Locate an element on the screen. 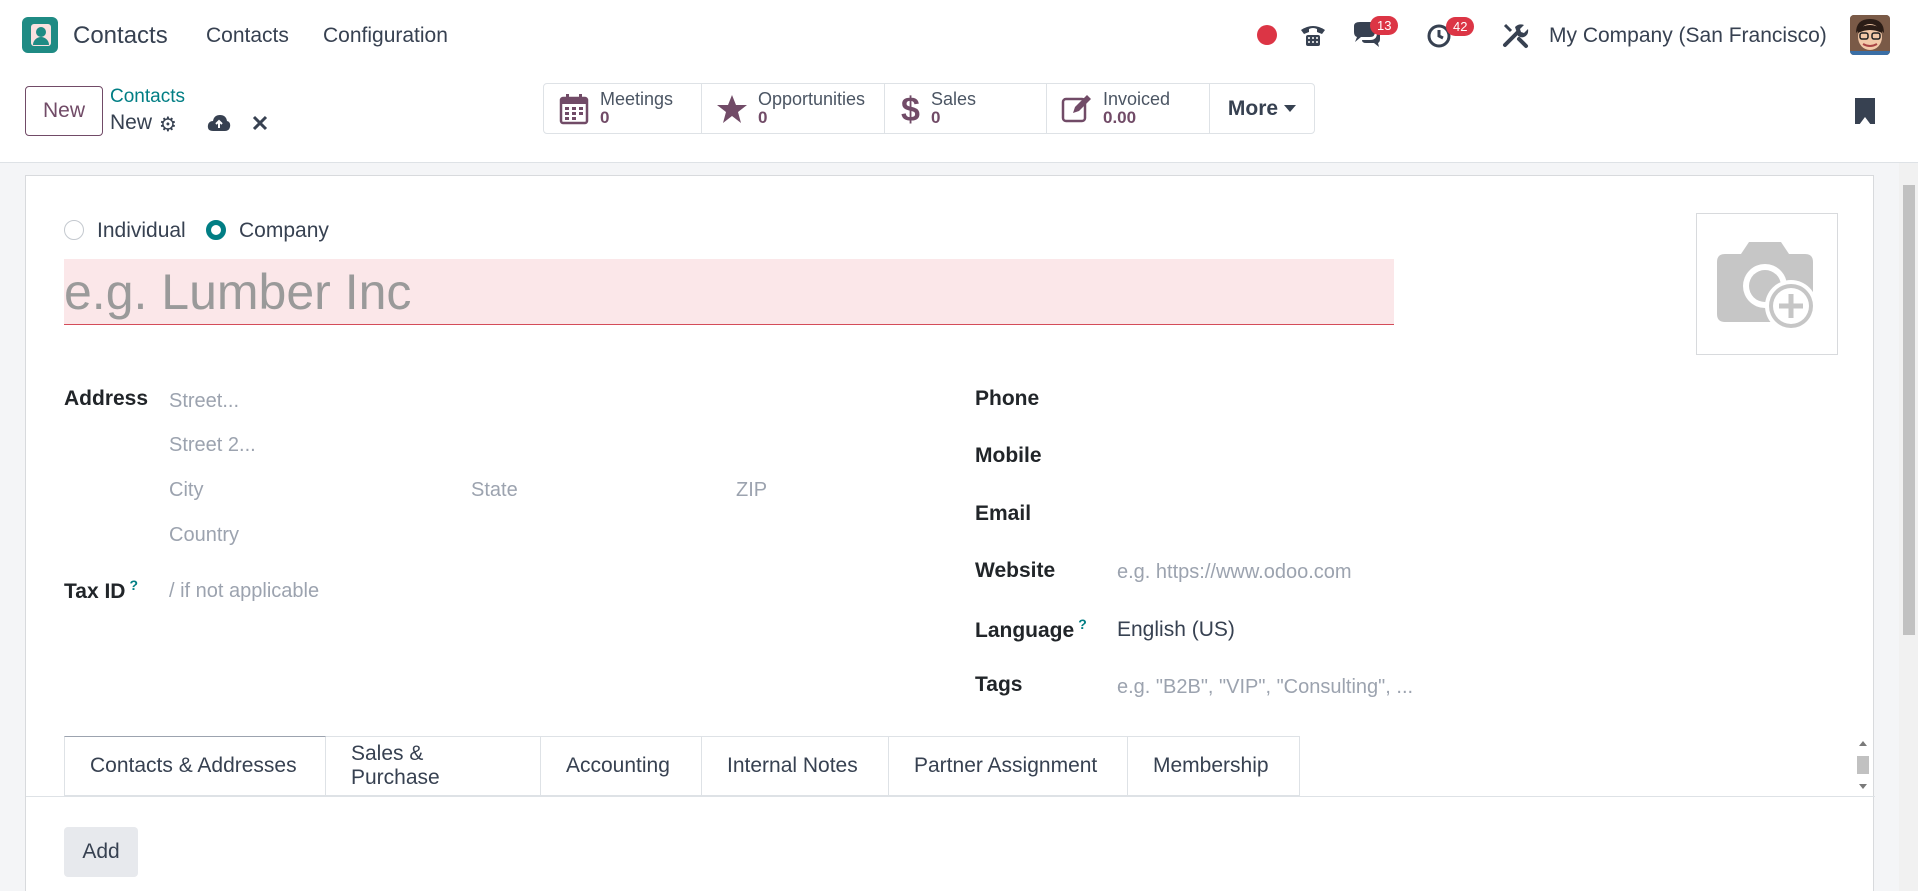 The image size is (1918, 891). dollar-icon: $ is located at coordinates (910, 109).